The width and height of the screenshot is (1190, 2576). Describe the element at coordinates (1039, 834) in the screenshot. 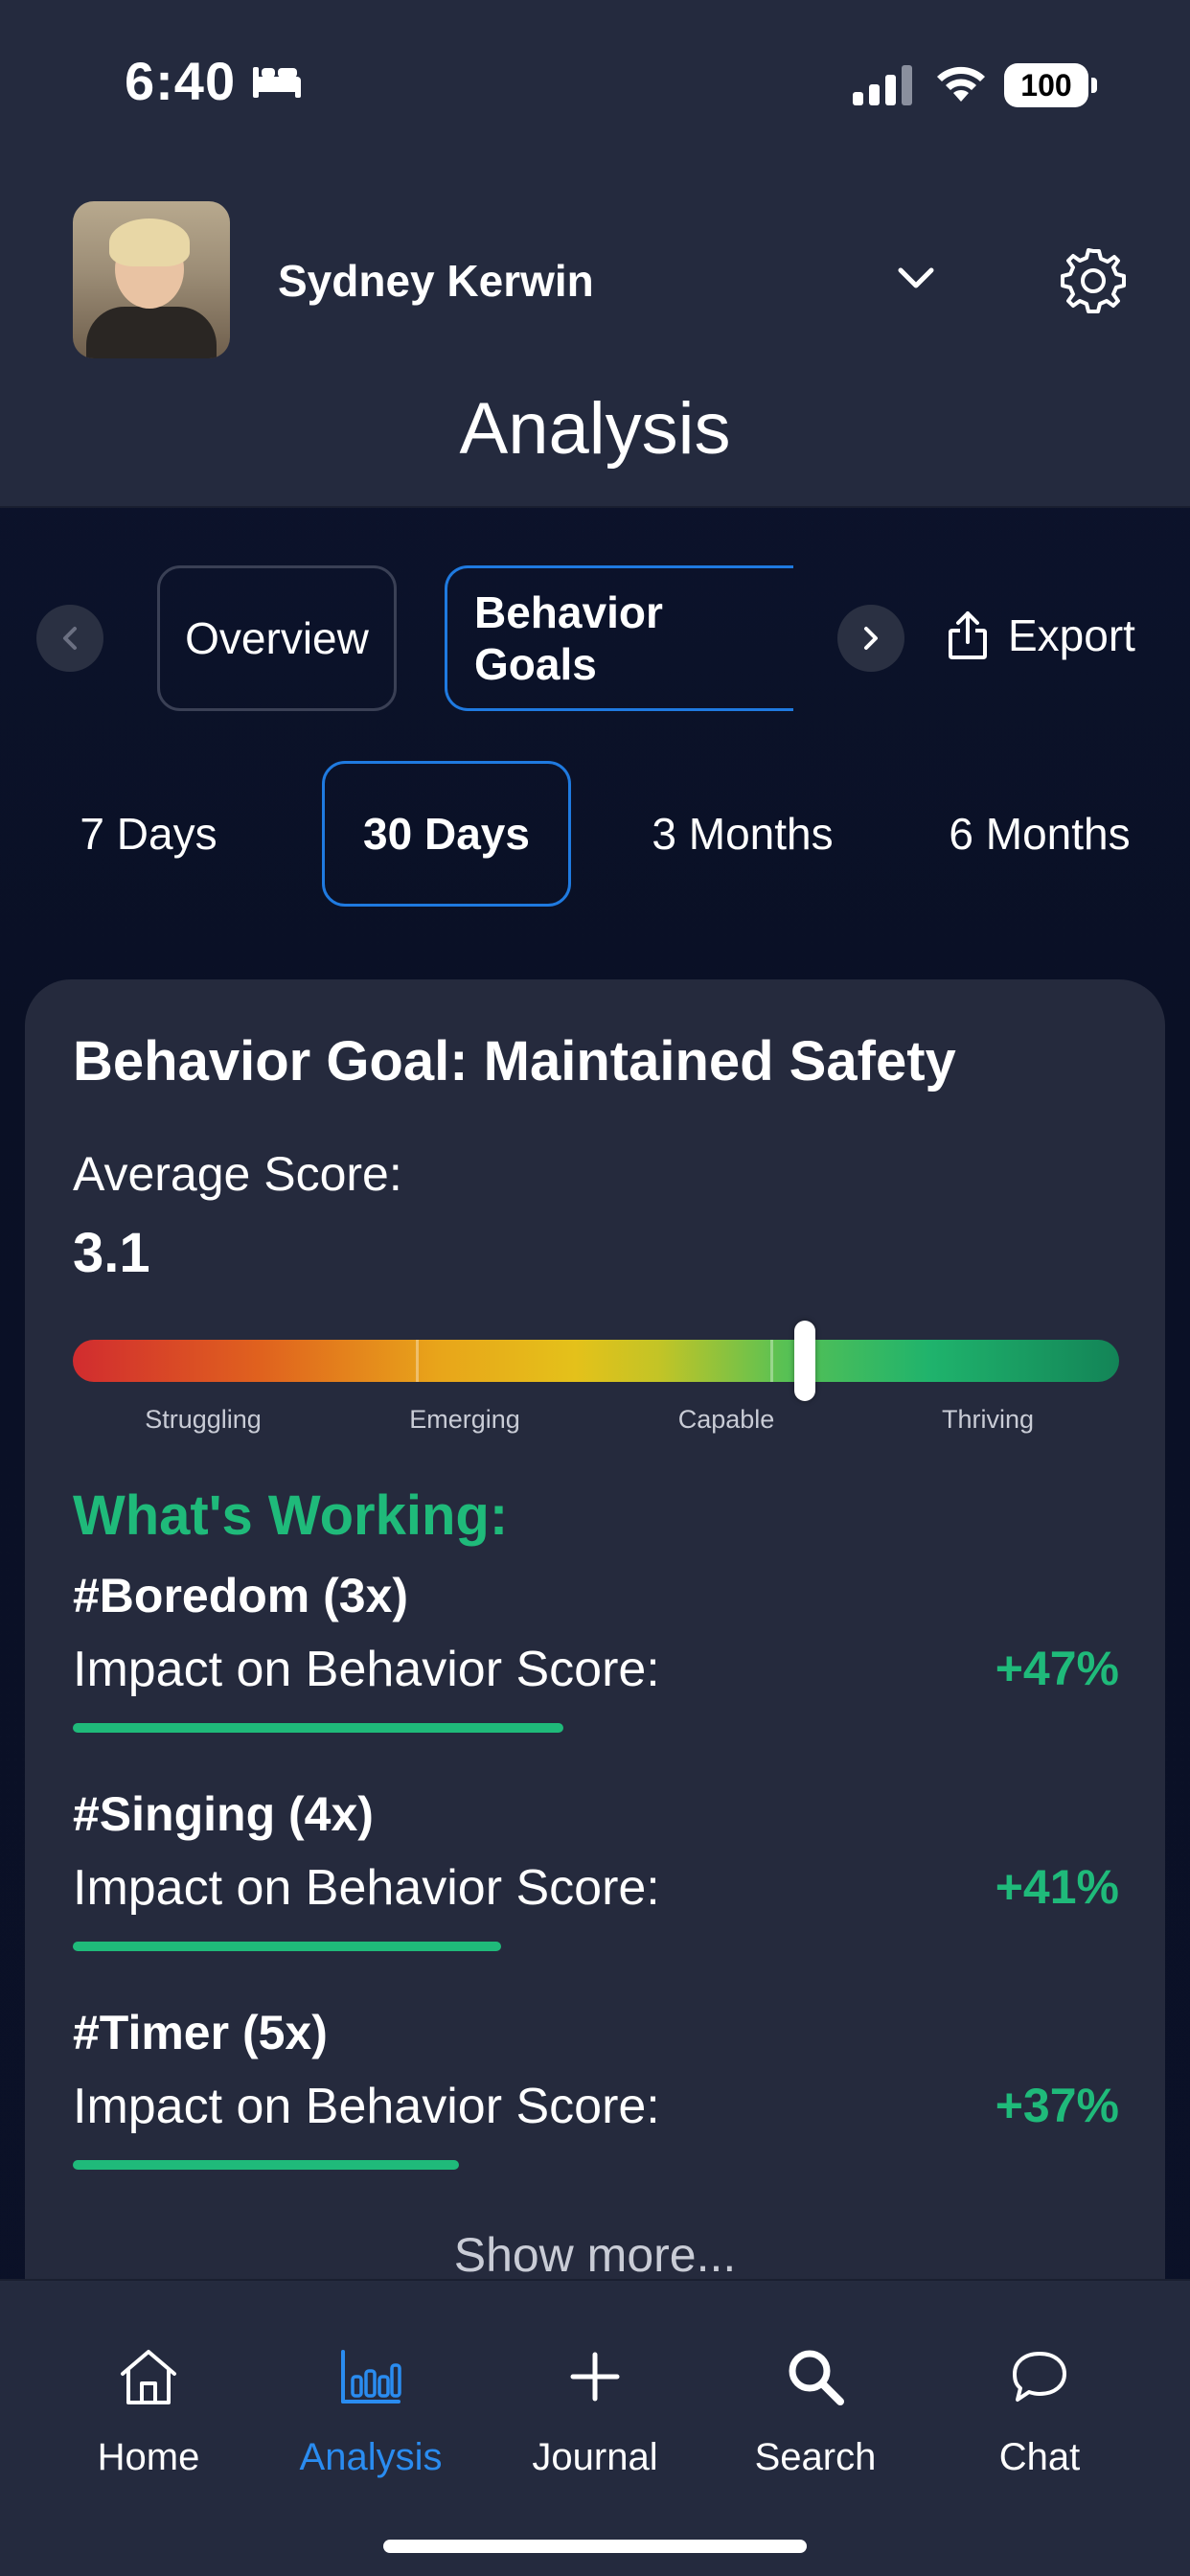

I see `range-6-months: 6 Months` at that location.